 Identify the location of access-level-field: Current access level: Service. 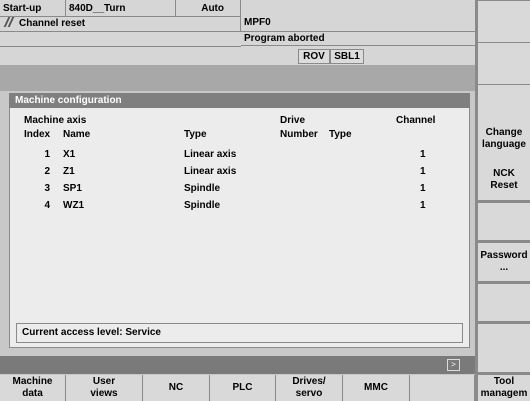
(239, 333).